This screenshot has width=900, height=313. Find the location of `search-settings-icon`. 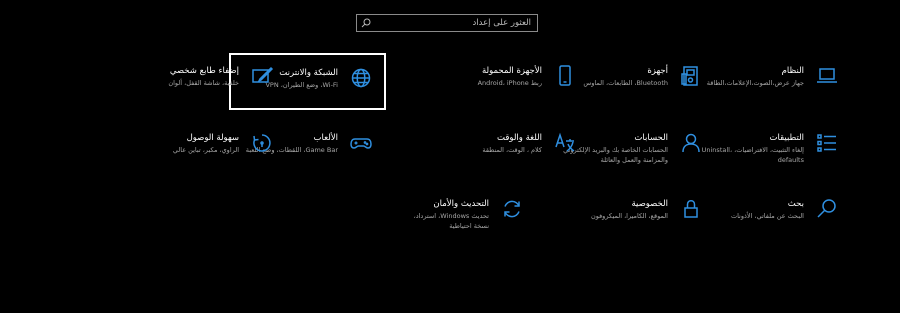

search-settings-icon is located at coordinates (827, 209).